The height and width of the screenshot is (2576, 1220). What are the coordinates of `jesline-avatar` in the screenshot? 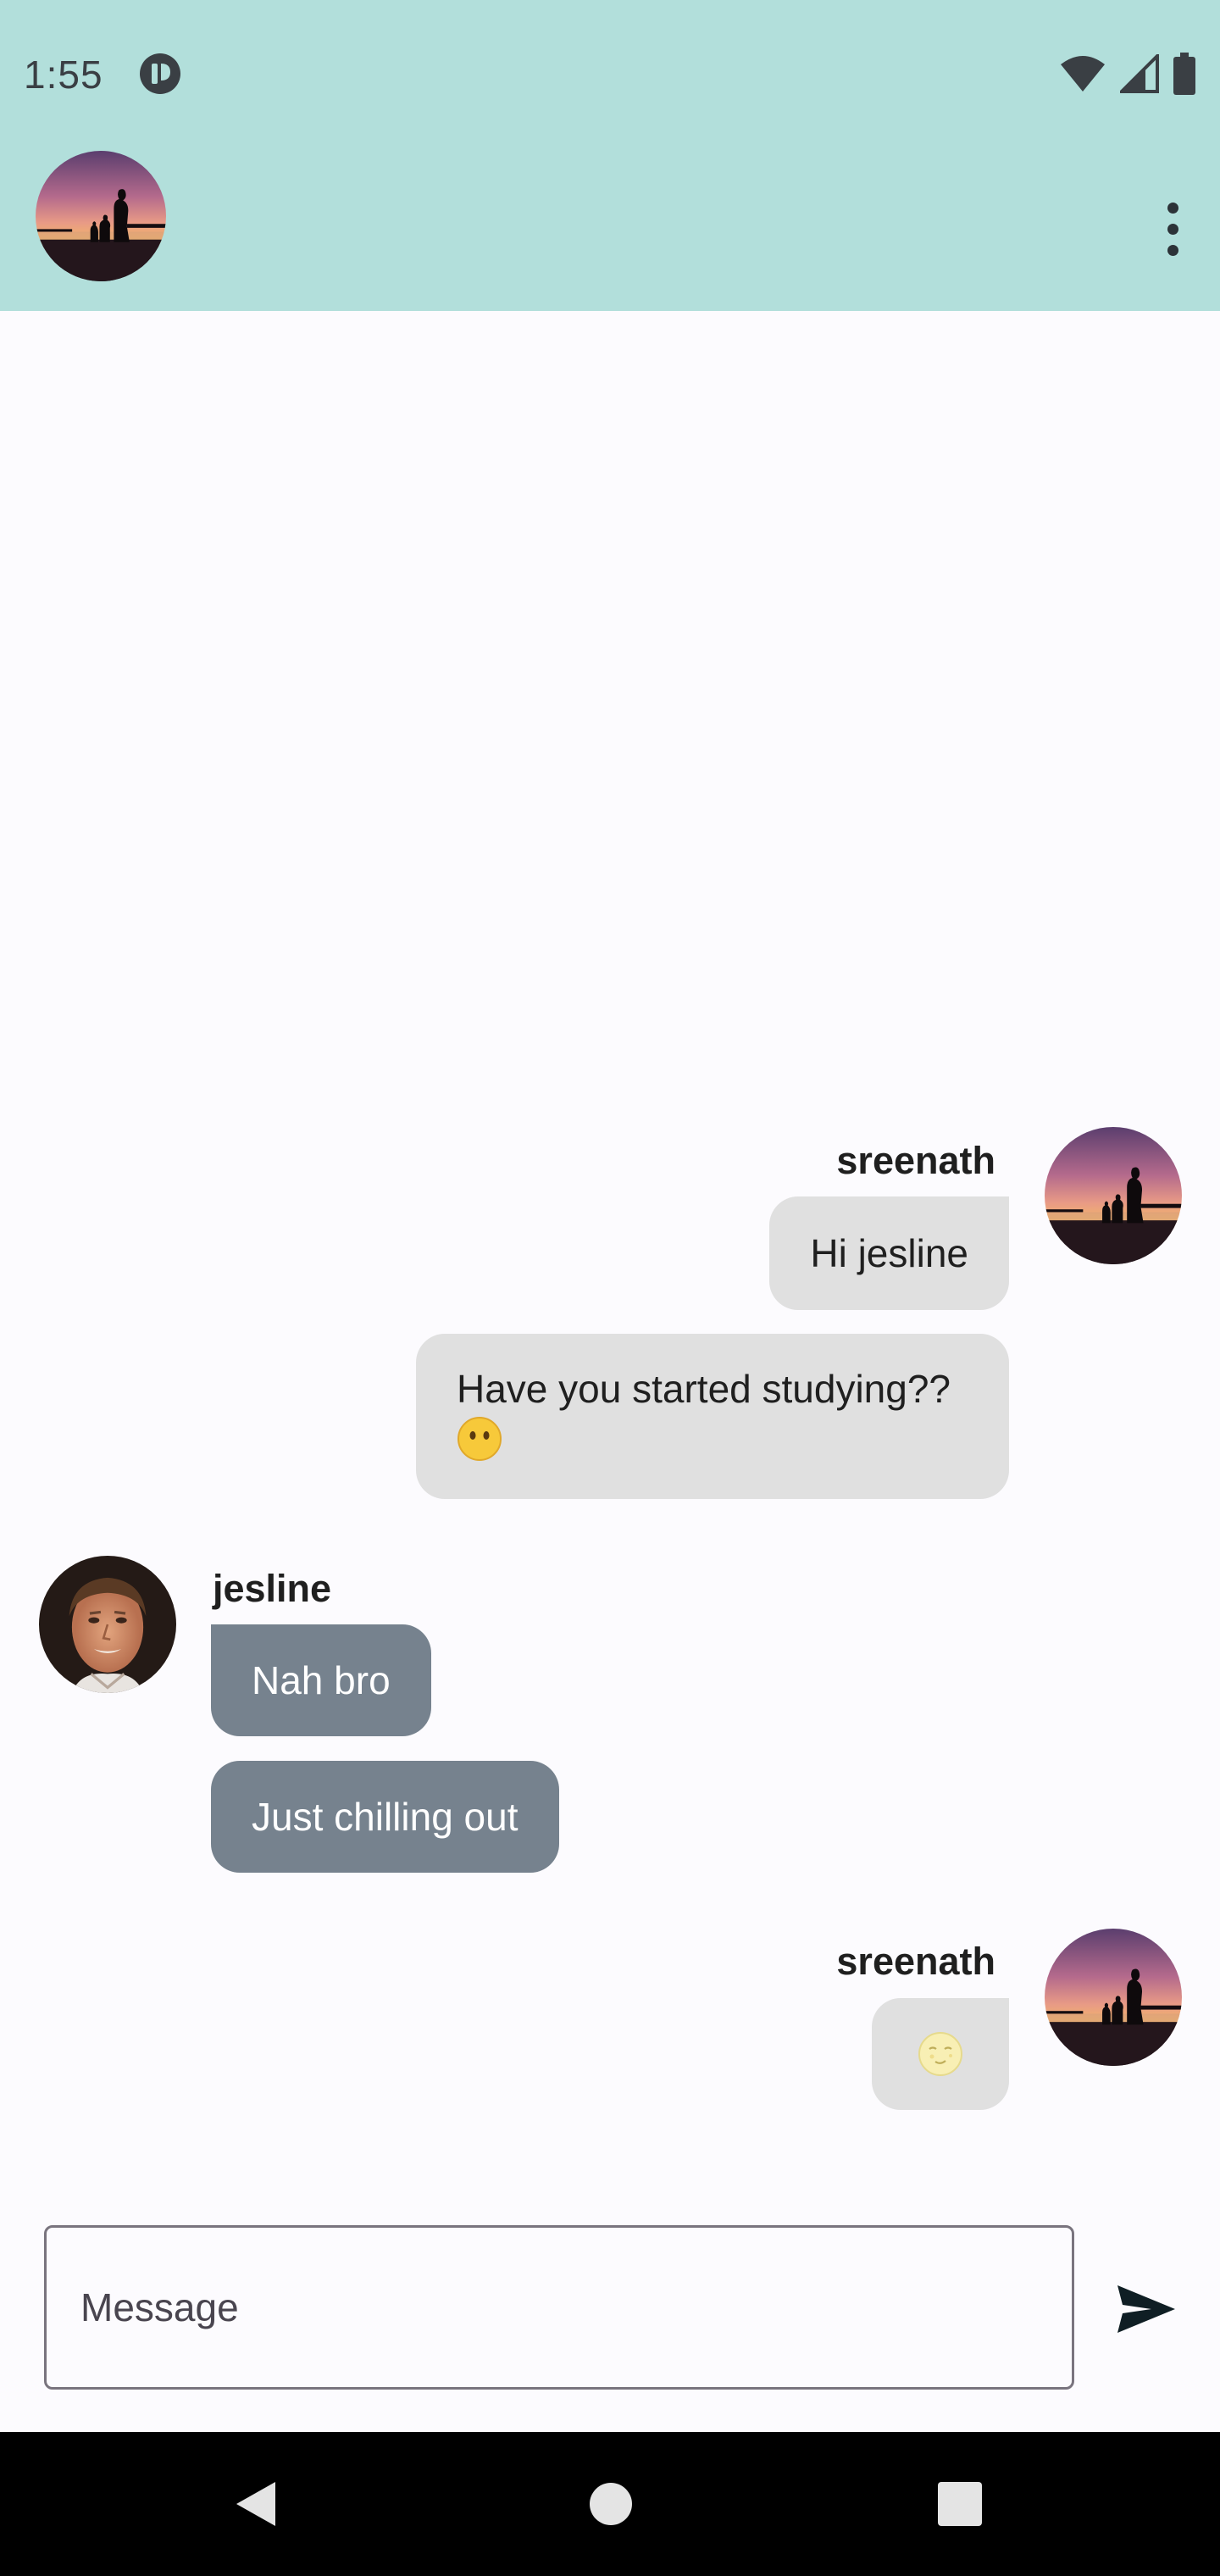 It's located at (107, 1624).